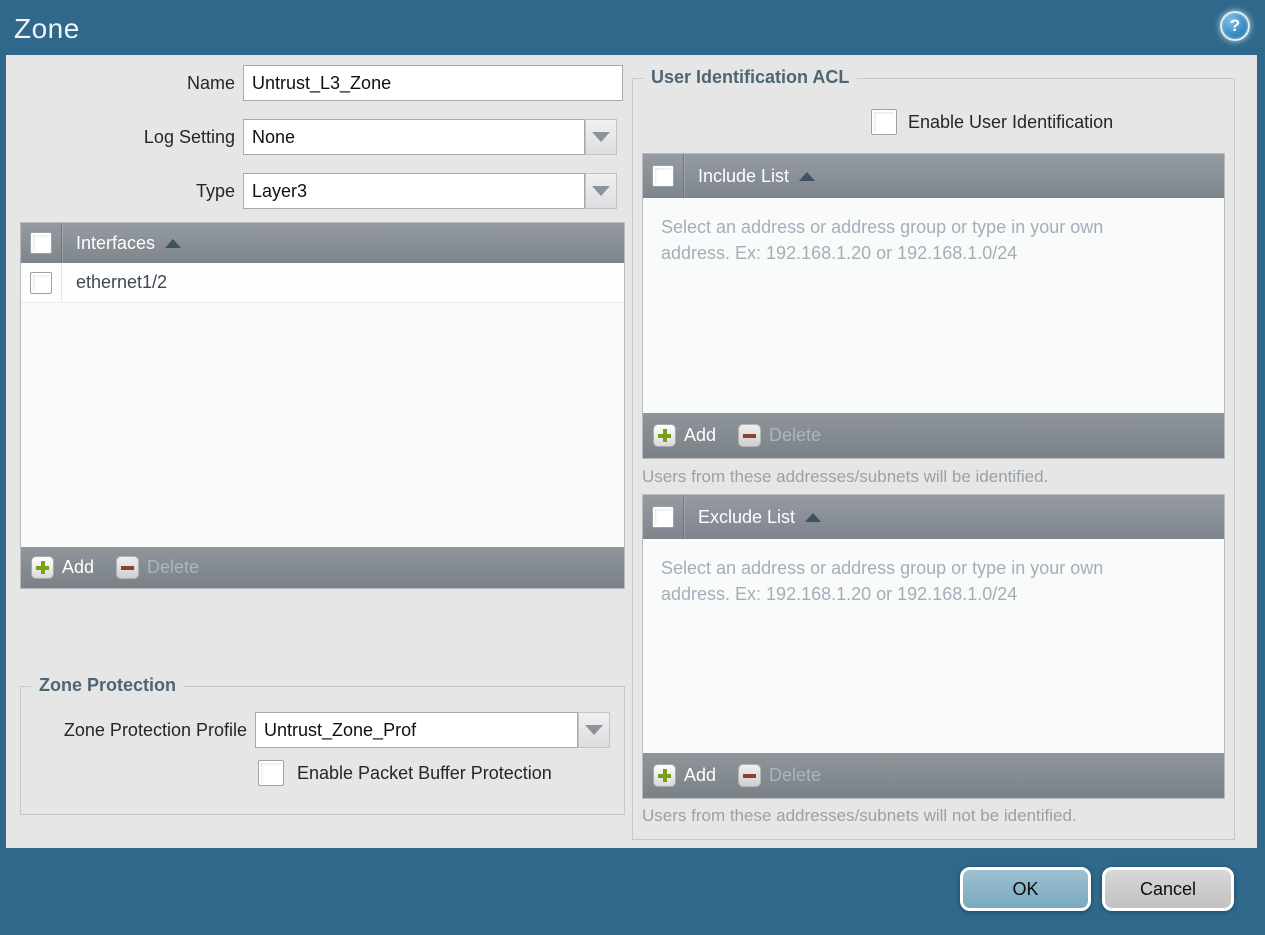 The image size is (1265, 935). What do you see at coordinates (747, 516) in the screenshot?
I see `exclude-list-column-header: Exclude List` at bounding box center [747, 516].